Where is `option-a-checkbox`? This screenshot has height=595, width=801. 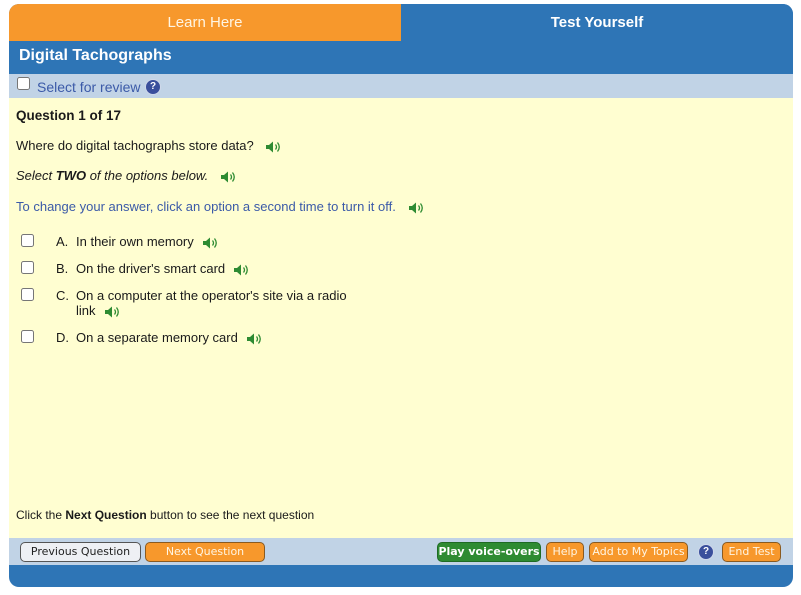 option-a-checkbox is located at coordinates (27, 240).